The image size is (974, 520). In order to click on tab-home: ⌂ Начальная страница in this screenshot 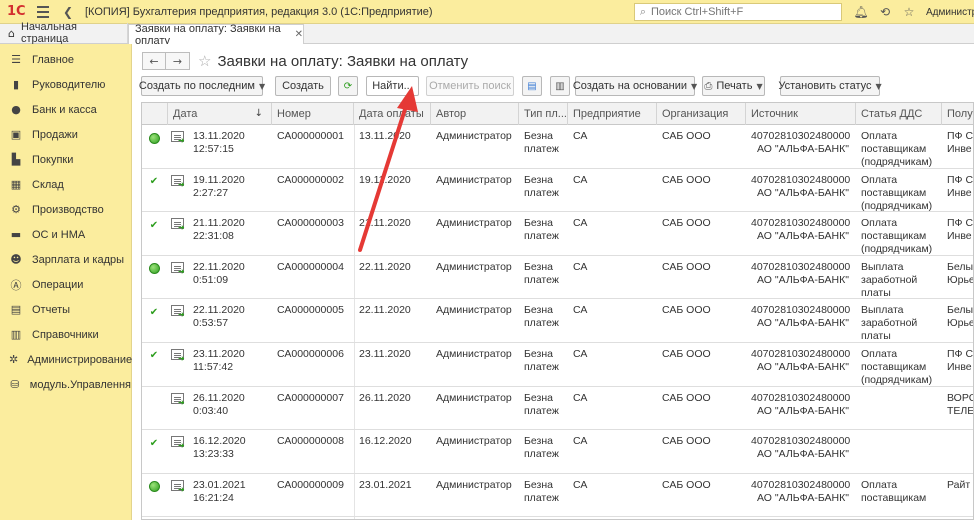, I will do `click(64, 33)`.